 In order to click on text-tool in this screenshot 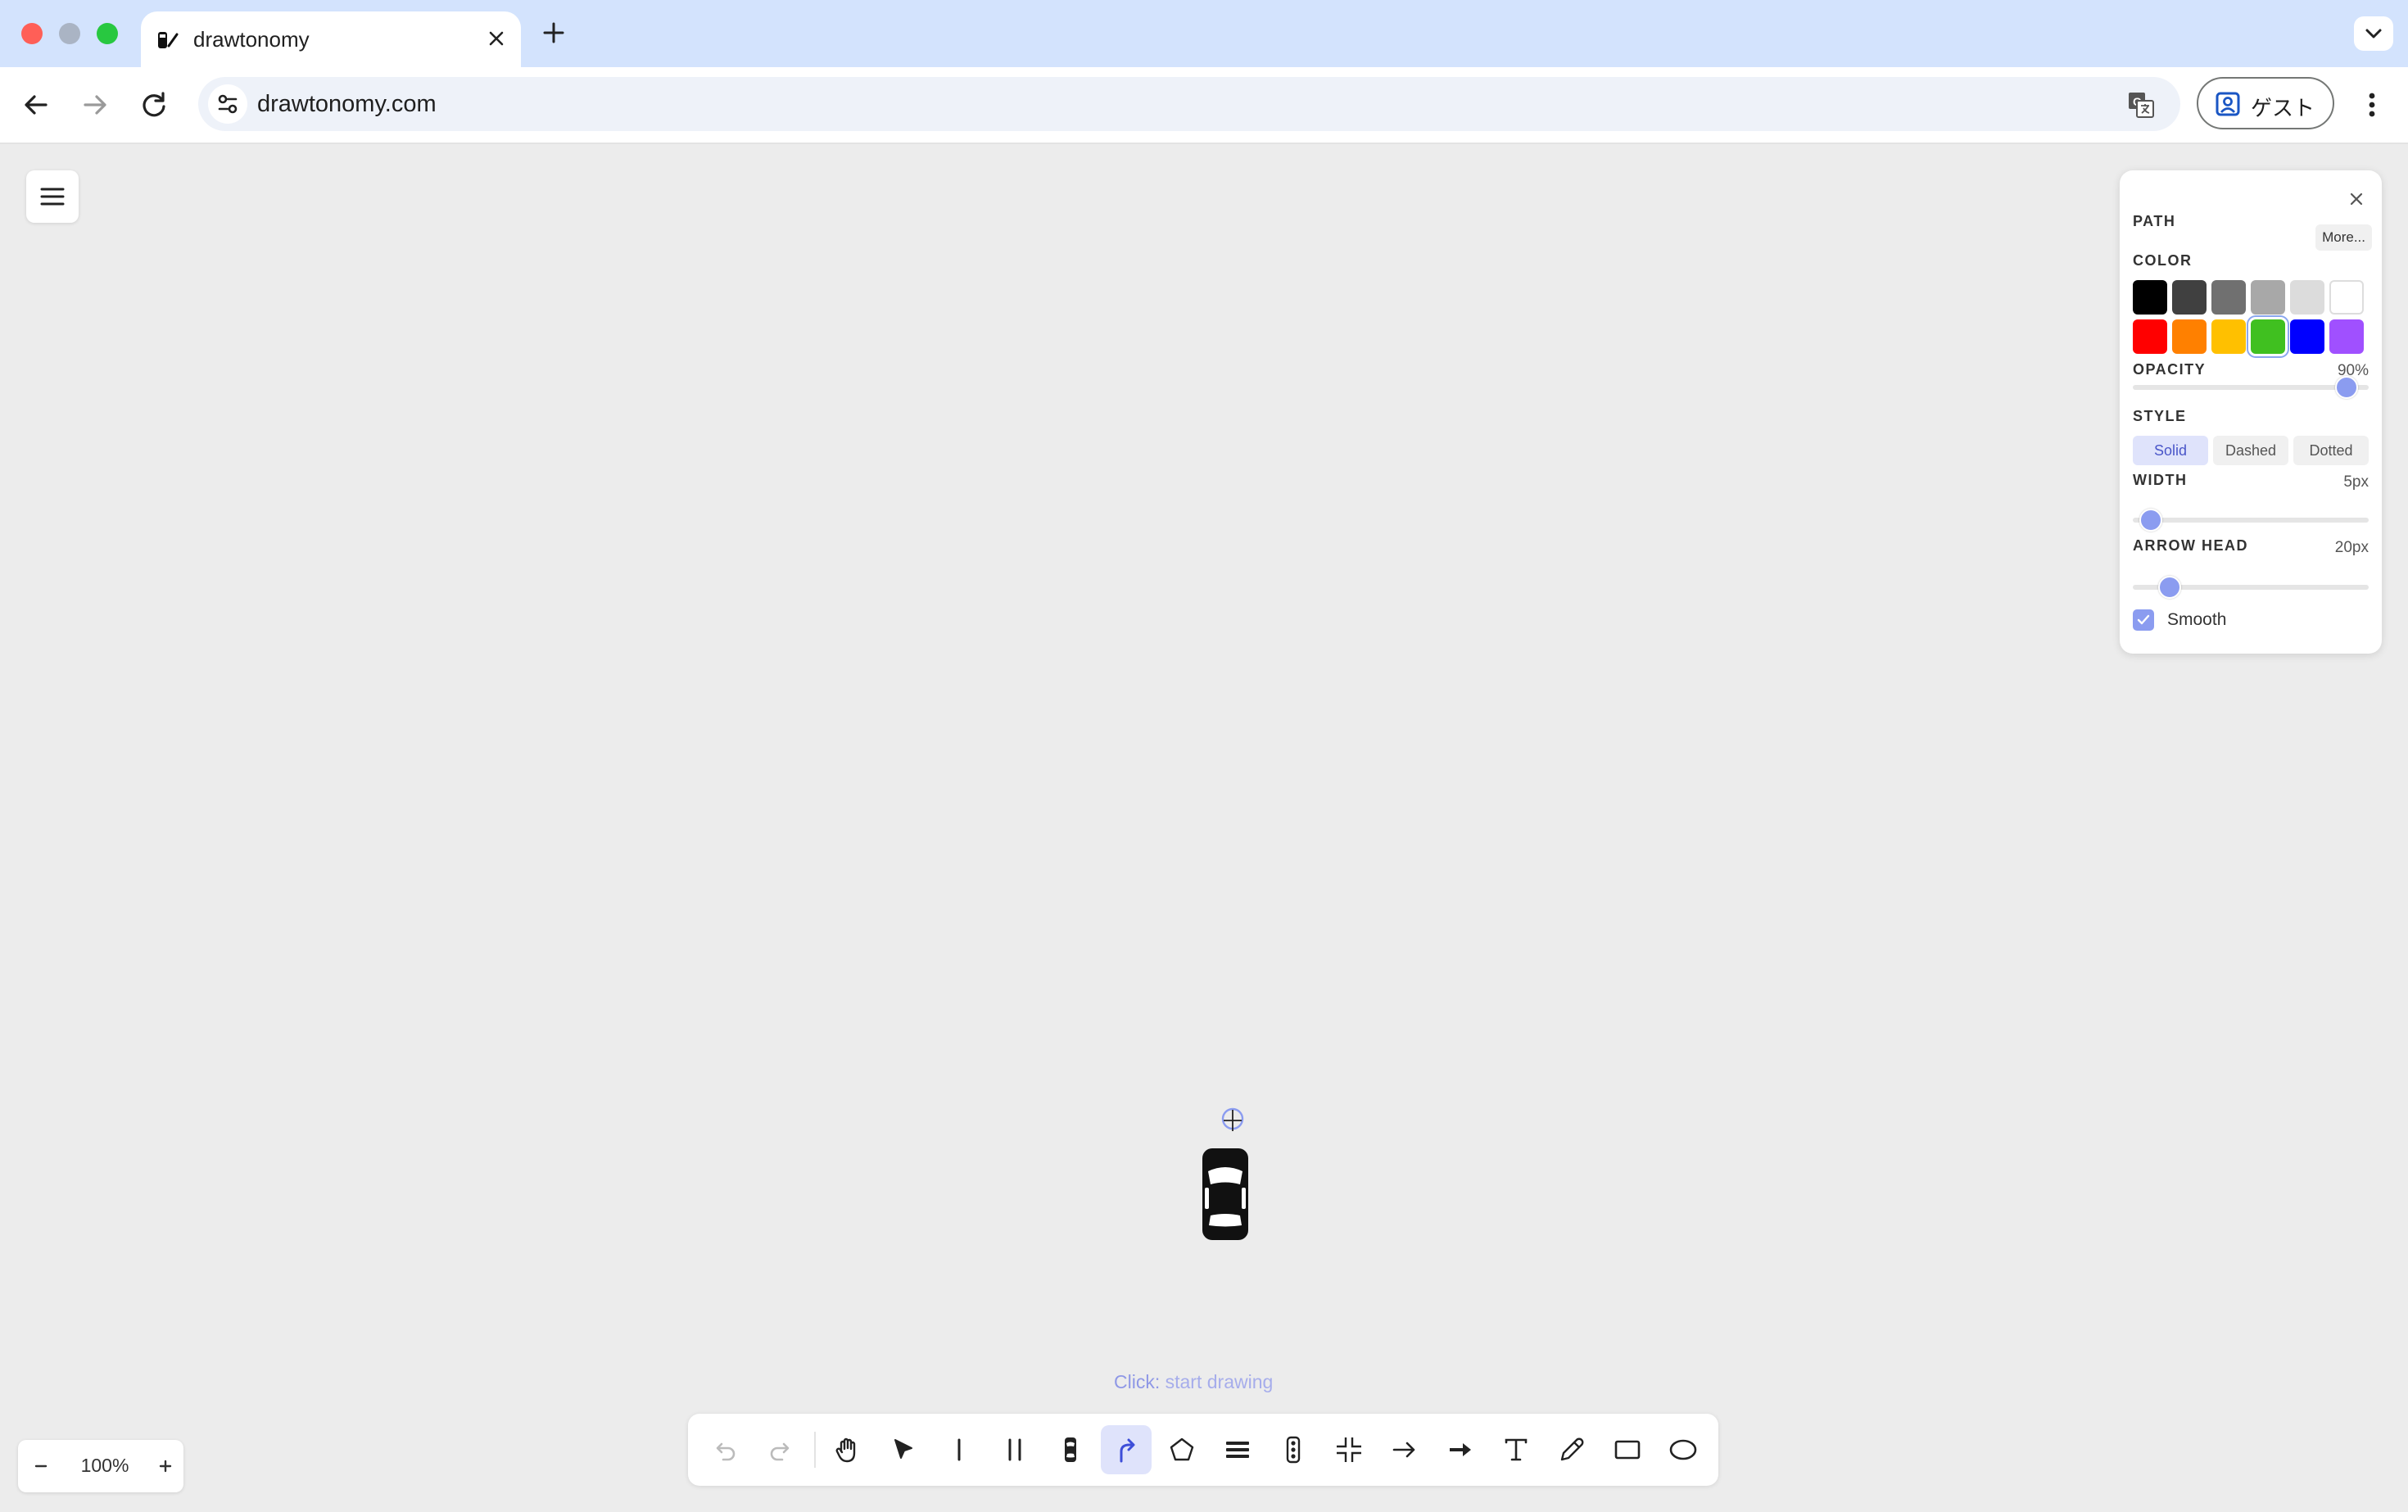, I will do `click(1516, 1450)`.